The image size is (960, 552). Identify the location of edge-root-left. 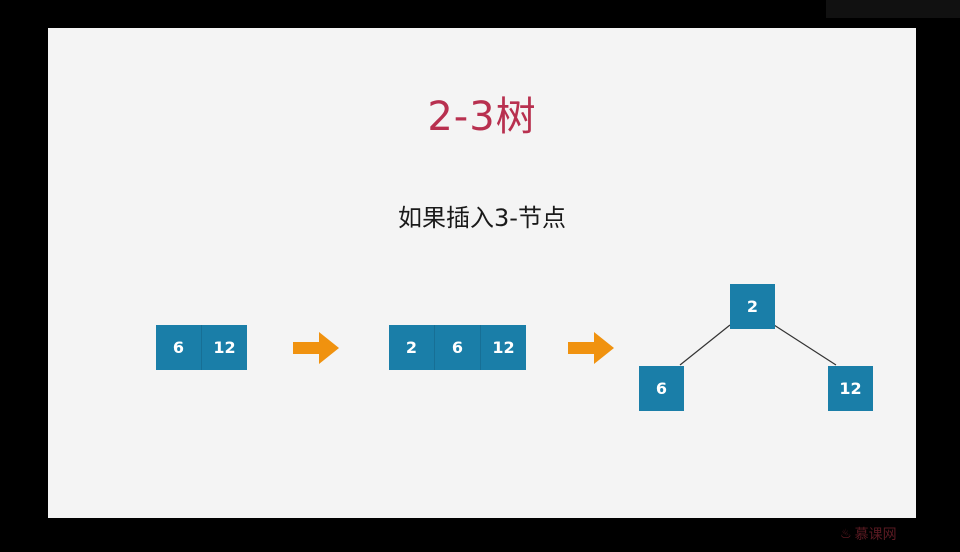
(705, 345).